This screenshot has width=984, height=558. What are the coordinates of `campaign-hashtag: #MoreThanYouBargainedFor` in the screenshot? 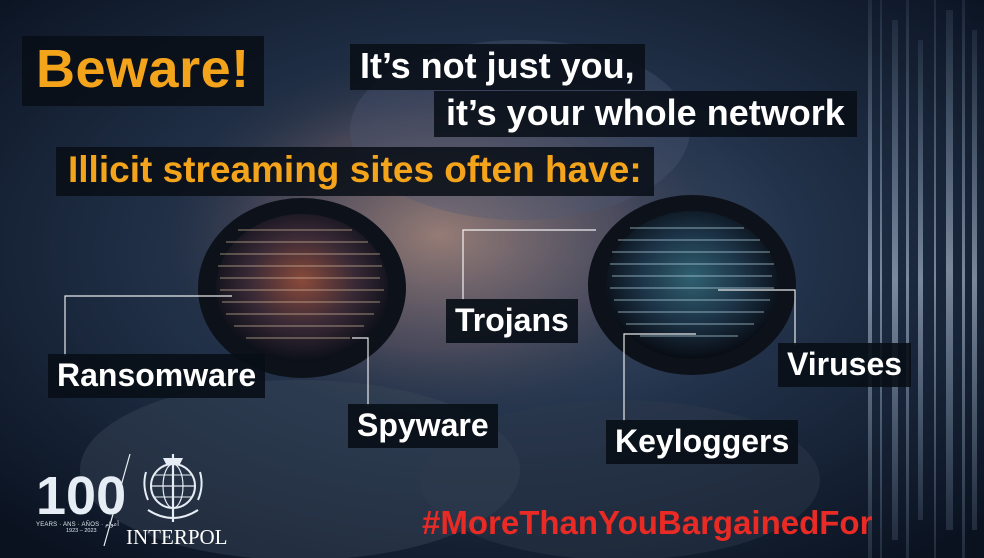 It's located at (647, 522).